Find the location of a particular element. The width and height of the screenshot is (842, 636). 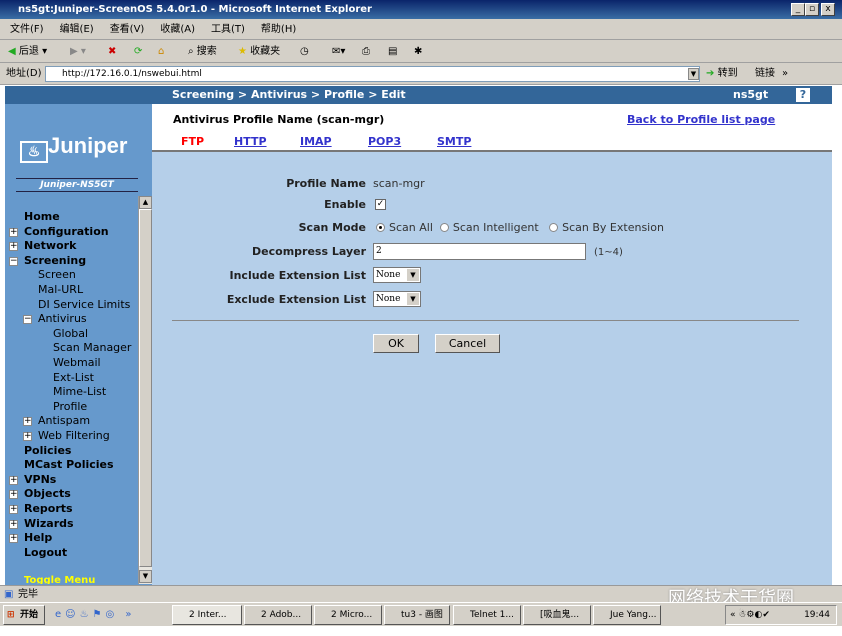

sidebar-item-screen: Screen is located at coordinates (57, 274).